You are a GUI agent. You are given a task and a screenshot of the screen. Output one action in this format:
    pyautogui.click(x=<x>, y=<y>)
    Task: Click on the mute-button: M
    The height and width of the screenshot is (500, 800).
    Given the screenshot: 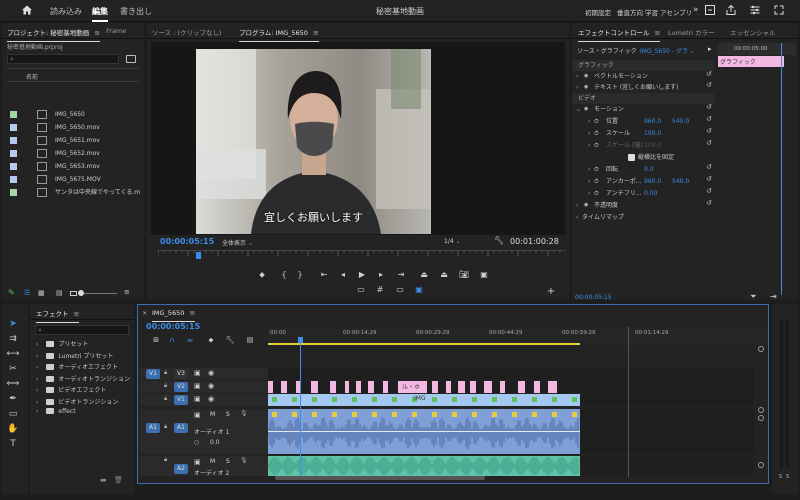 What is the action you would take?
    pyautogui.click(x=212, y=414)
    